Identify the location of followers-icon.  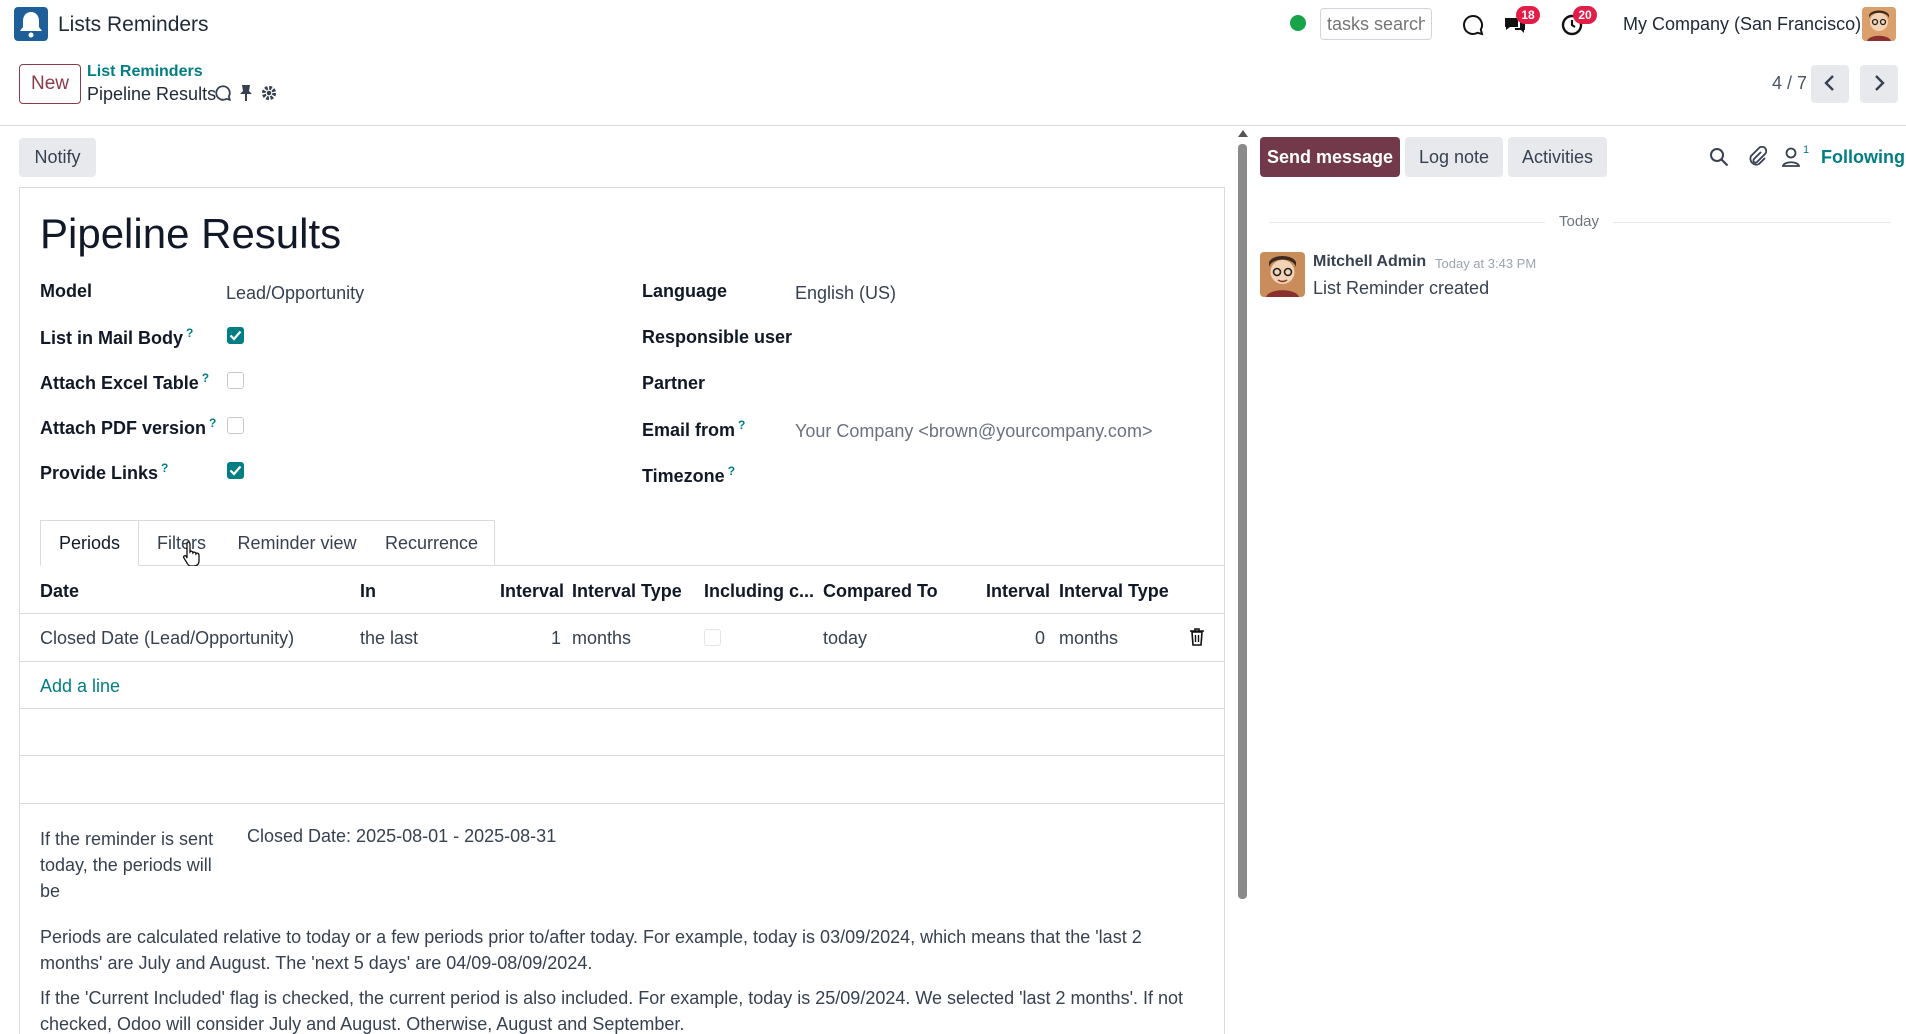
(1791, 157).